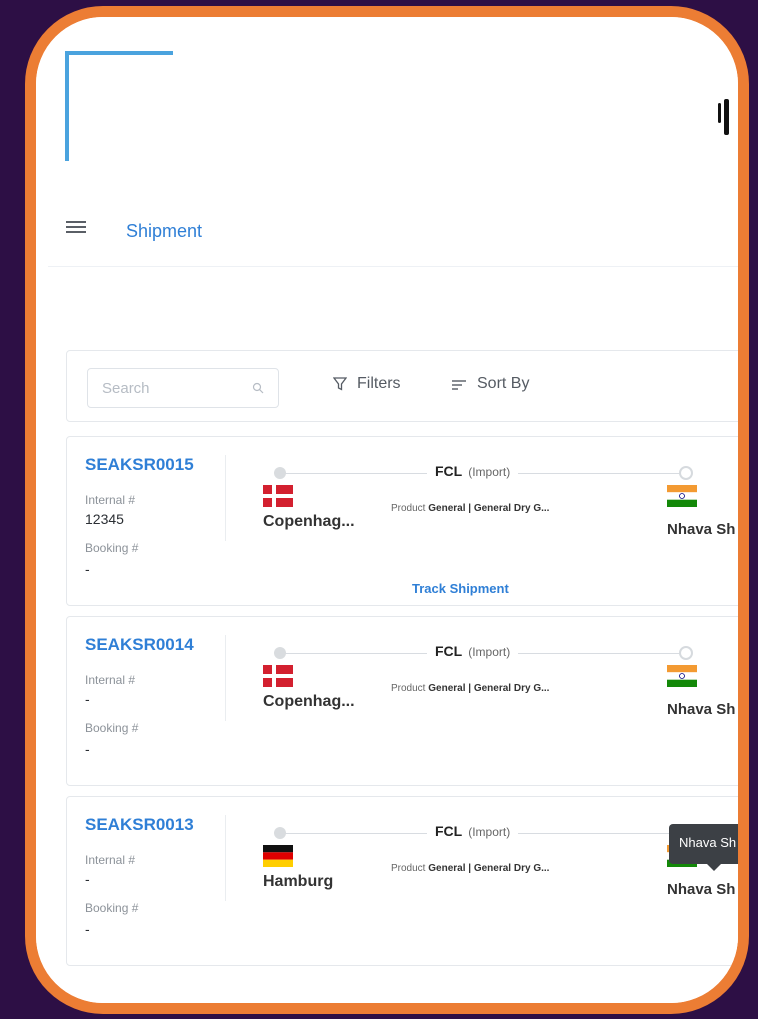 Image resolution: width=758 pixels, height=1019 pixels. What do you see at coordinates (379, 383) in the screenshot?
I see `filters-label: Filters` at bounding box center [379, 383].